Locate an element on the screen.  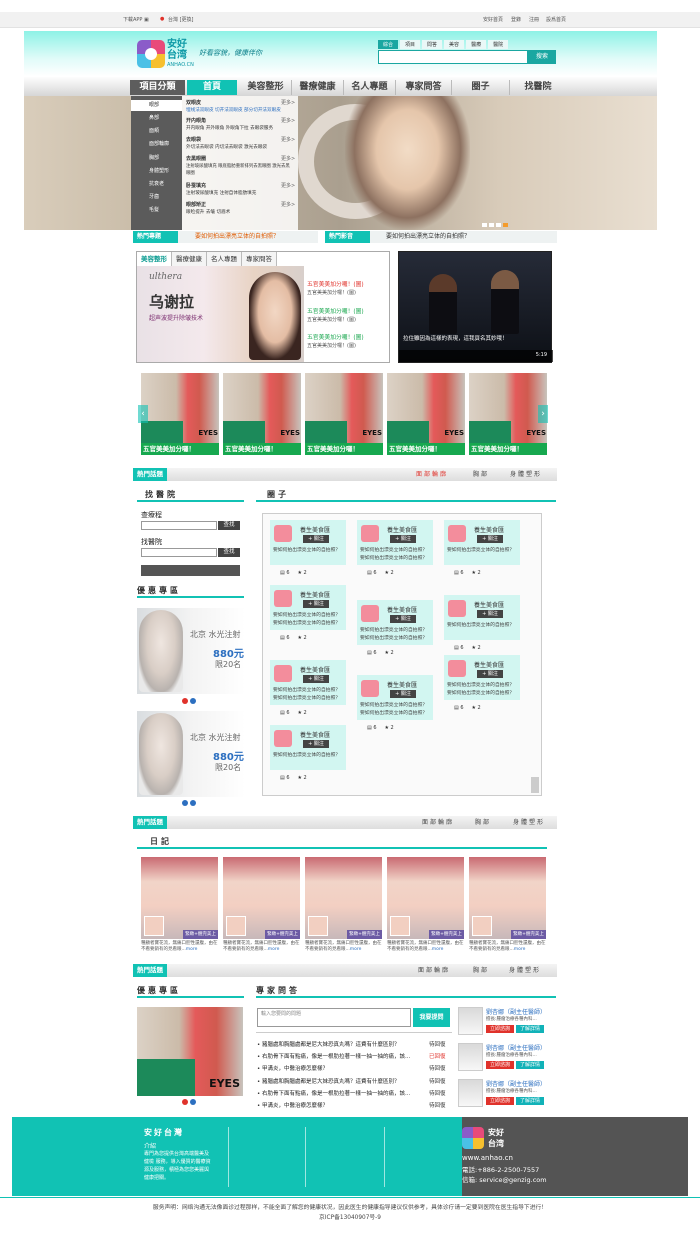
menu-entry-title: 双眼皮 is located at coordinates (193, 102).